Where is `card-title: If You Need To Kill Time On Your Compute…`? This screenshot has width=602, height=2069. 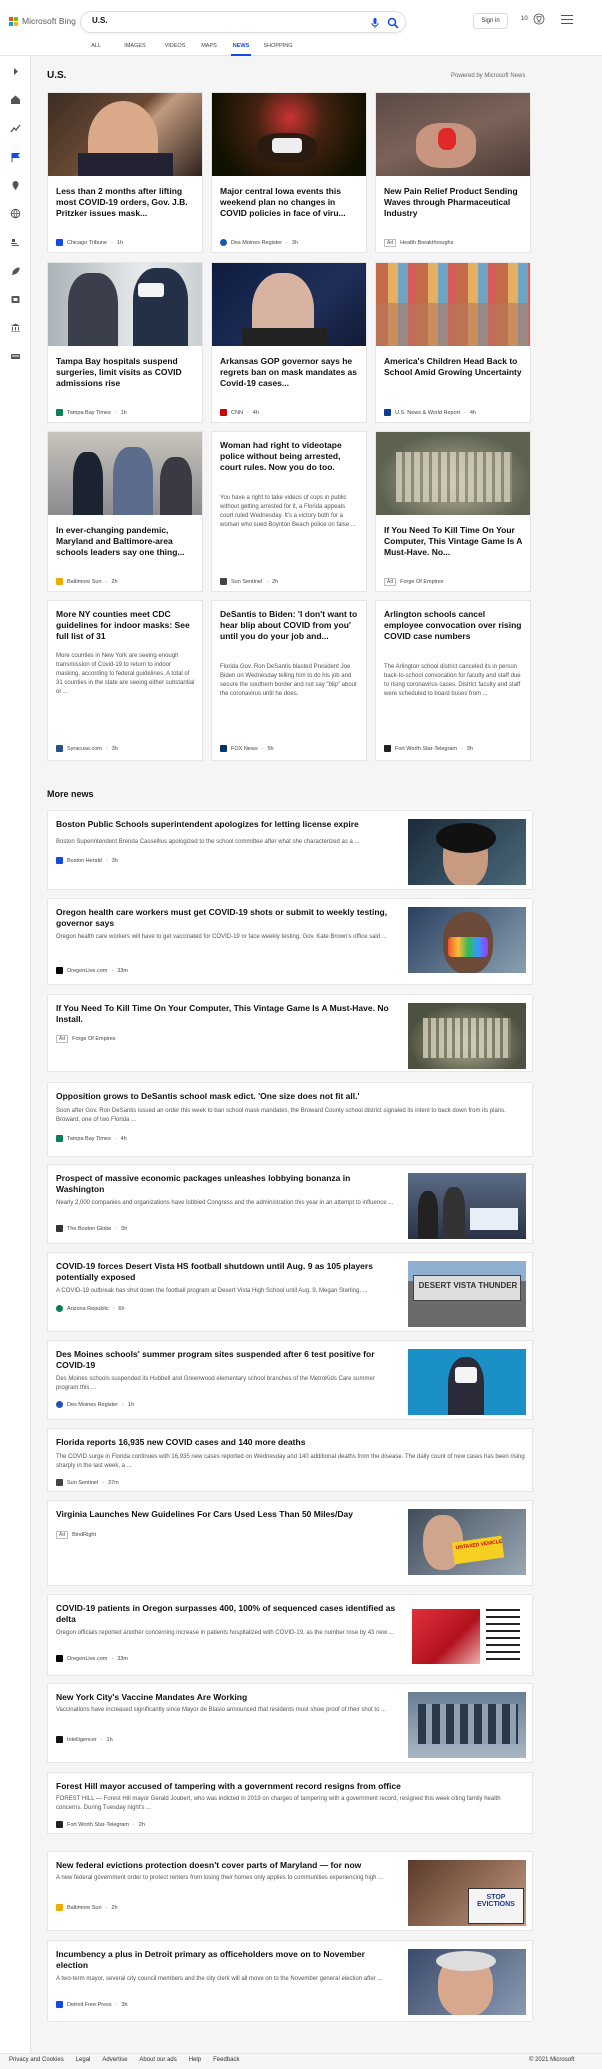
card-title: If You Need To Kill Time On Your Compute… is located at coordinates (454, 541).